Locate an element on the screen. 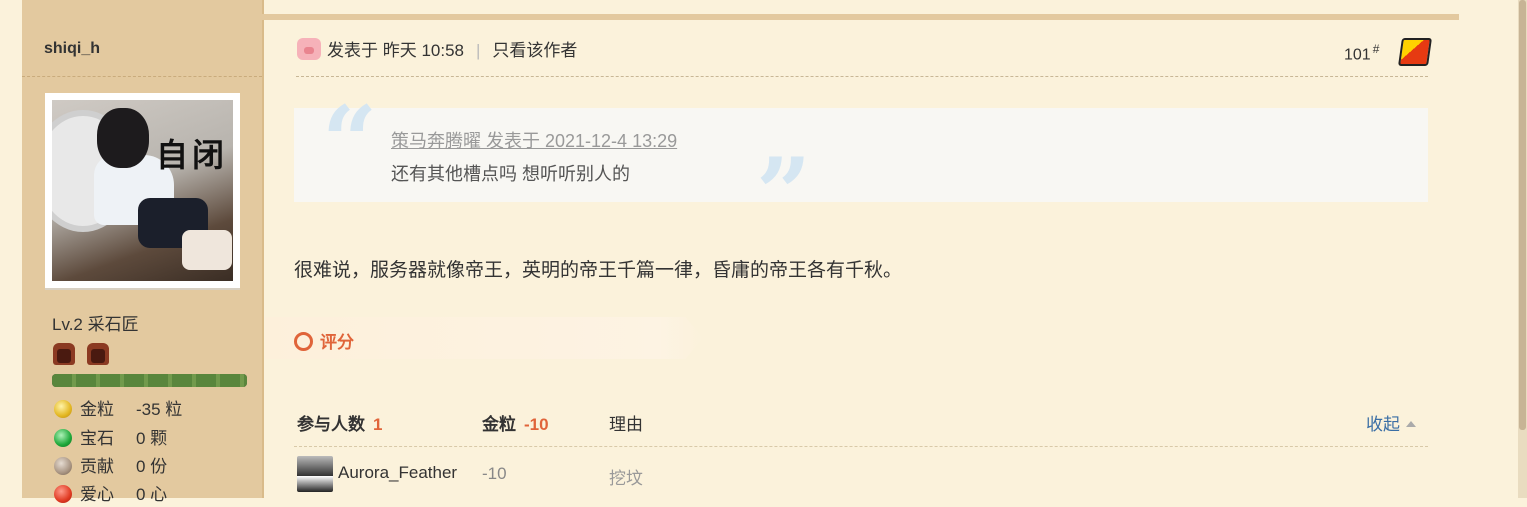 This screenshot has height=507, width=1527. contribution-icon is located at coordinates (63, 466).